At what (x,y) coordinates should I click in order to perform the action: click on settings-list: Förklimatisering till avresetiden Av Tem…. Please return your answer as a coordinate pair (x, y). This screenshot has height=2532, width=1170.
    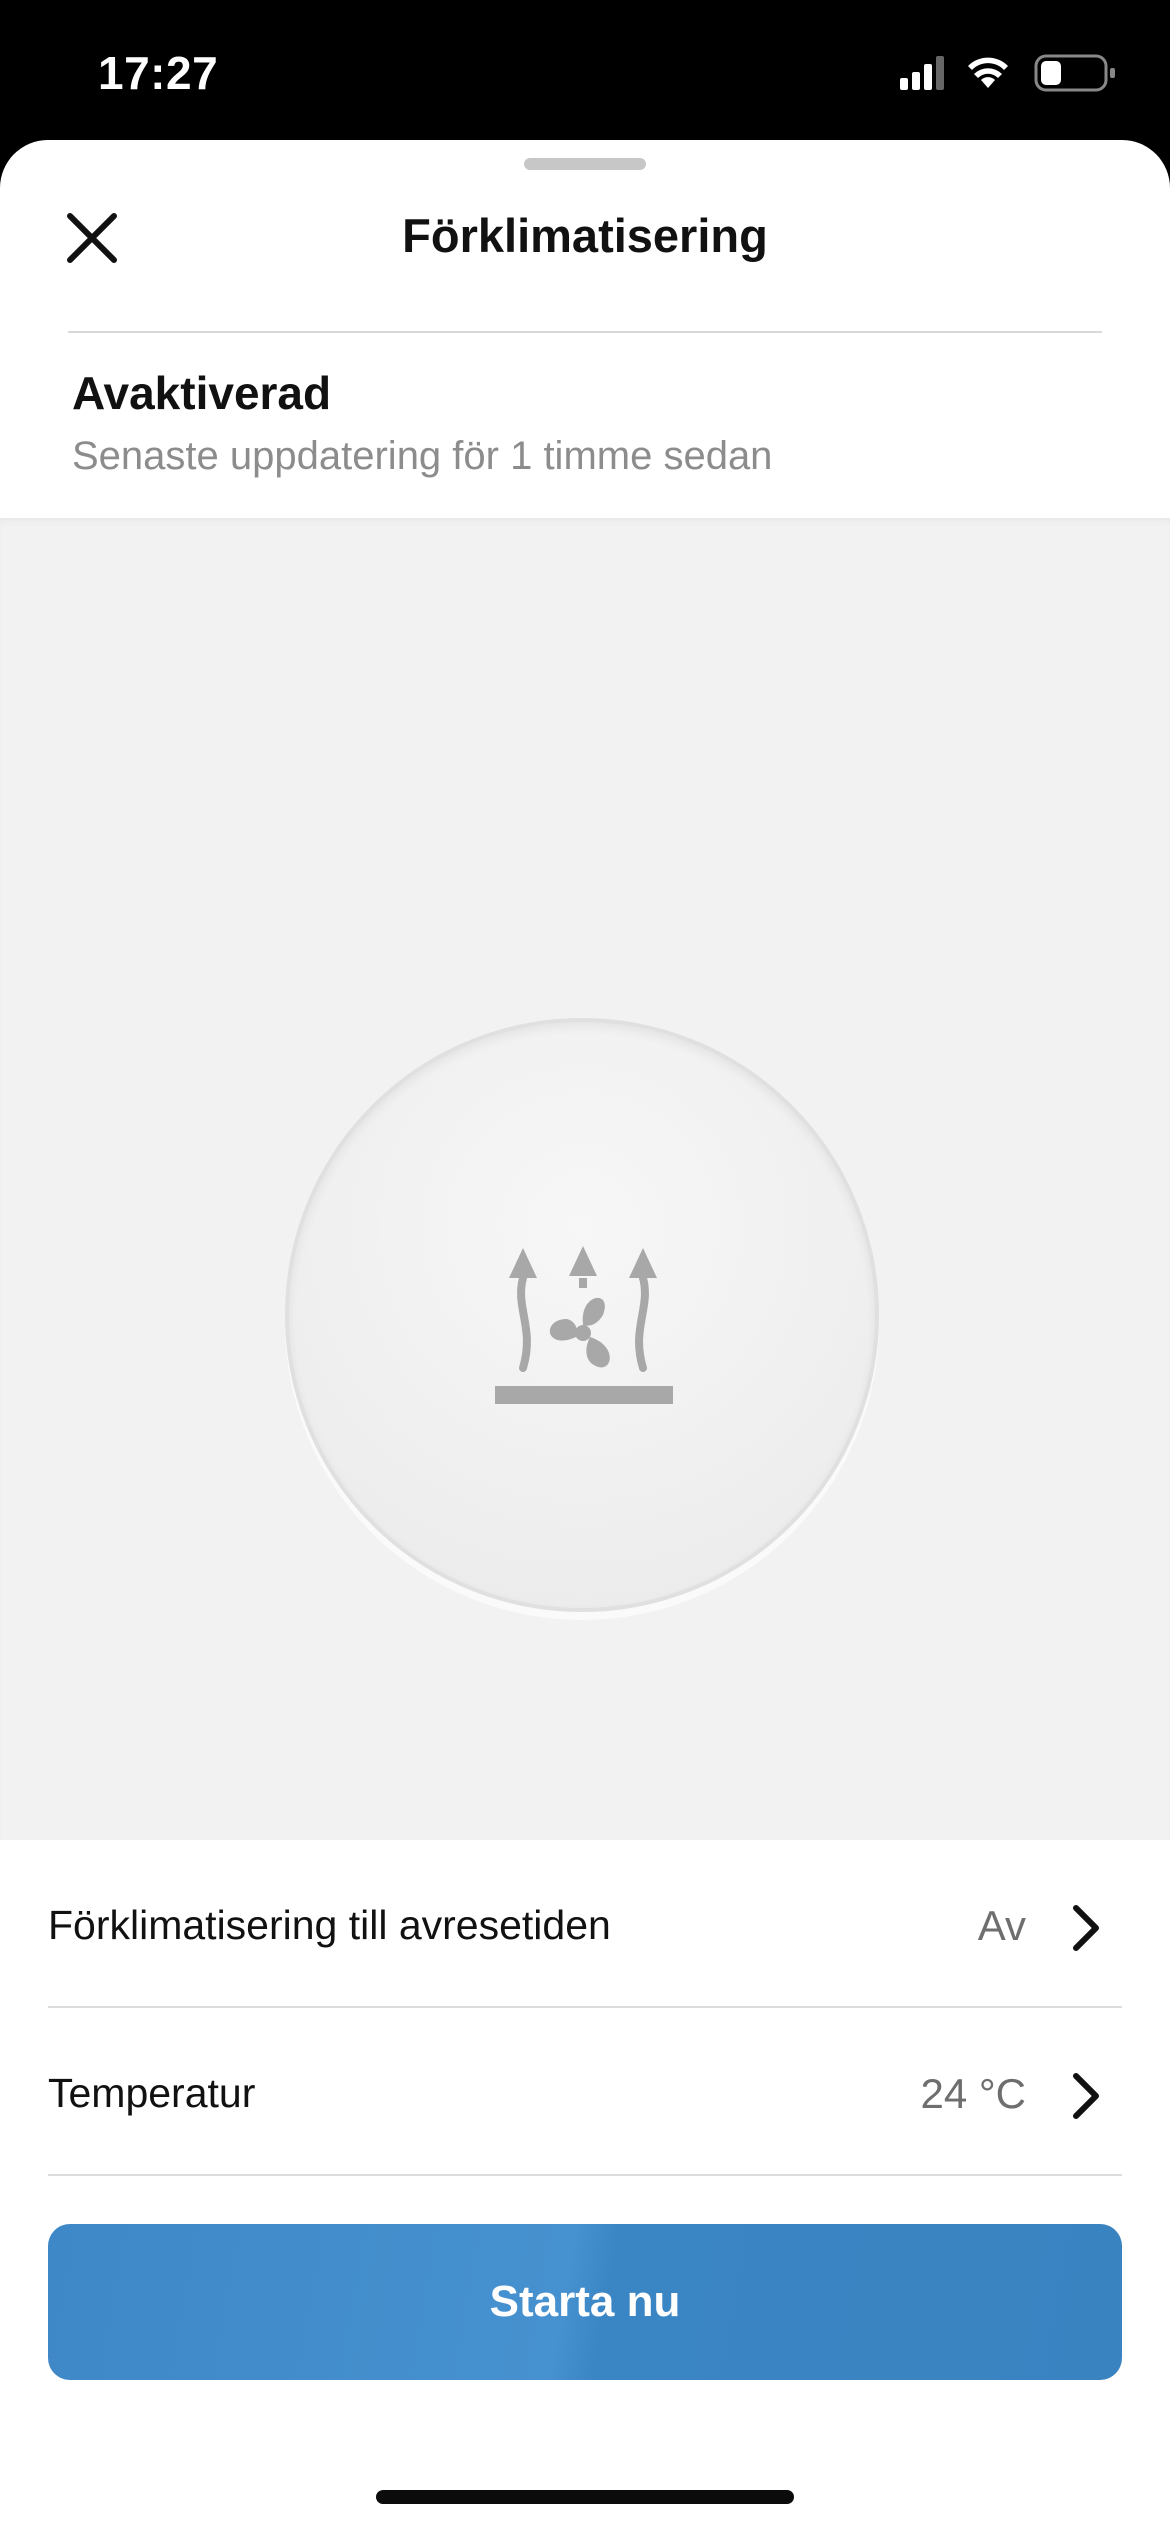
    Looking at the image, I should click on (585, 2008).